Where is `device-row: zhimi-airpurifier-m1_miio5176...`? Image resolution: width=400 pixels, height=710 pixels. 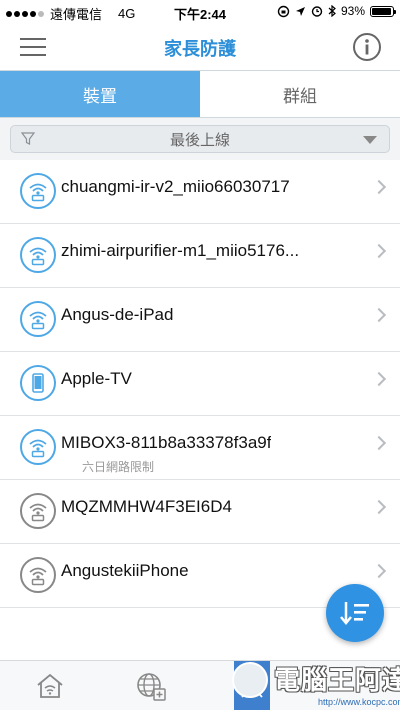
device-row: zhimi-airpurifier-m1_miio5176... is located at coordinates (200, 256).